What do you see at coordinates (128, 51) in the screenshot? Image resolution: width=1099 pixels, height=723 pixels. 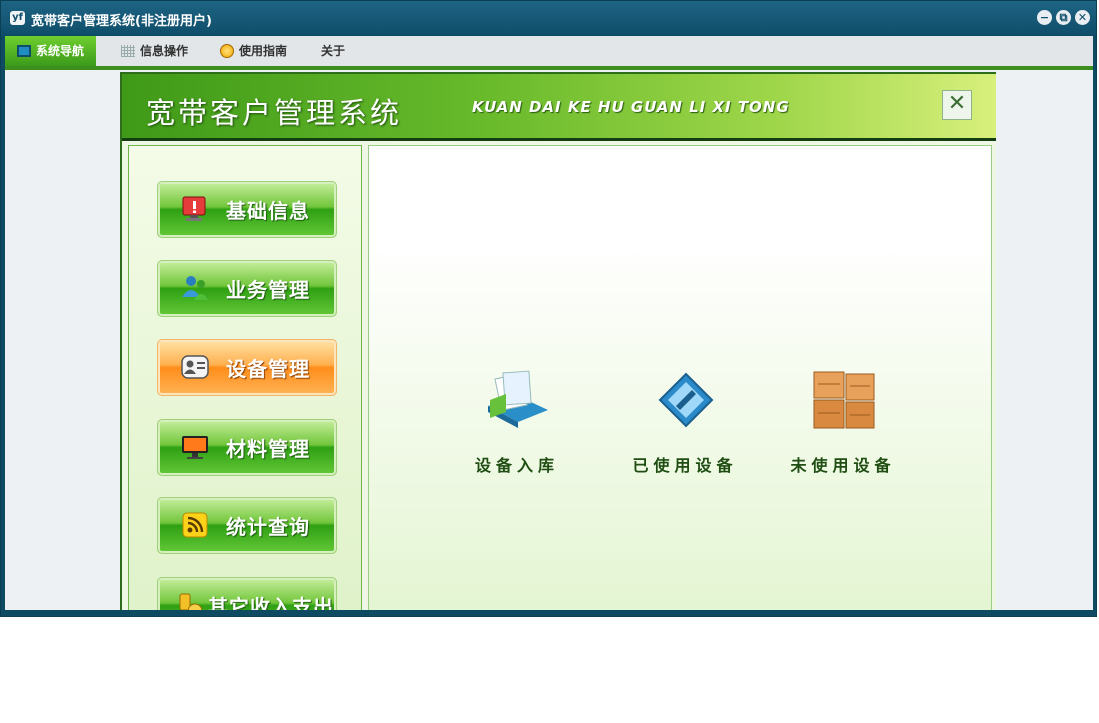 I see `grid-icon` at bounding box center [128, 51].